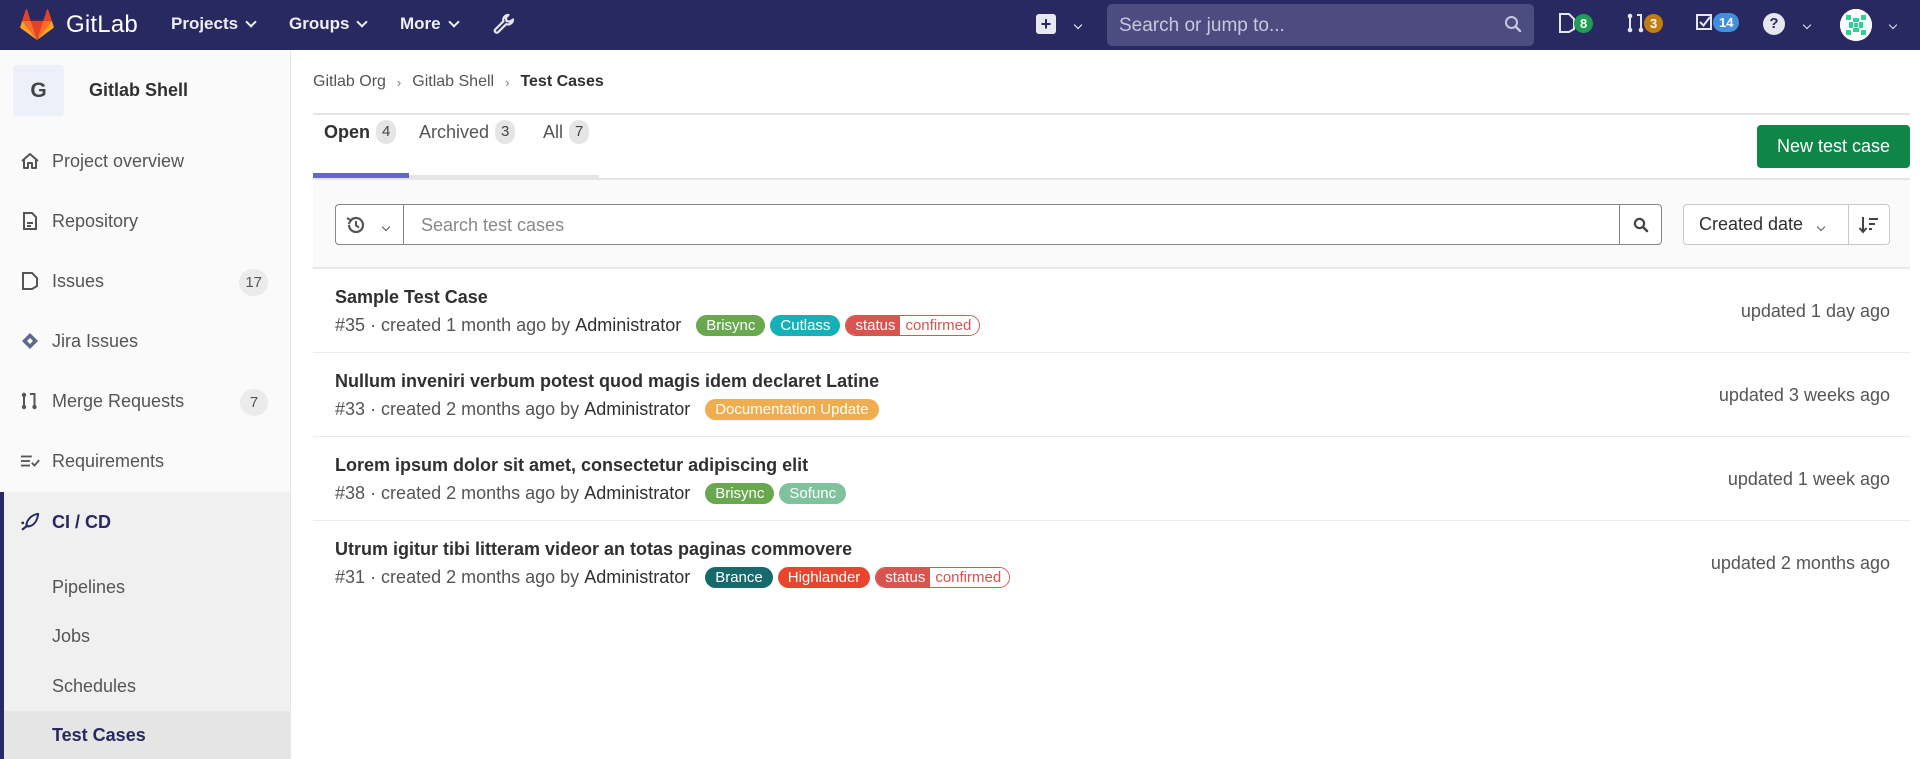 This screenshot has height=759, width=1920. I want to click on header-todos-link: 14, so click(1717, 22).